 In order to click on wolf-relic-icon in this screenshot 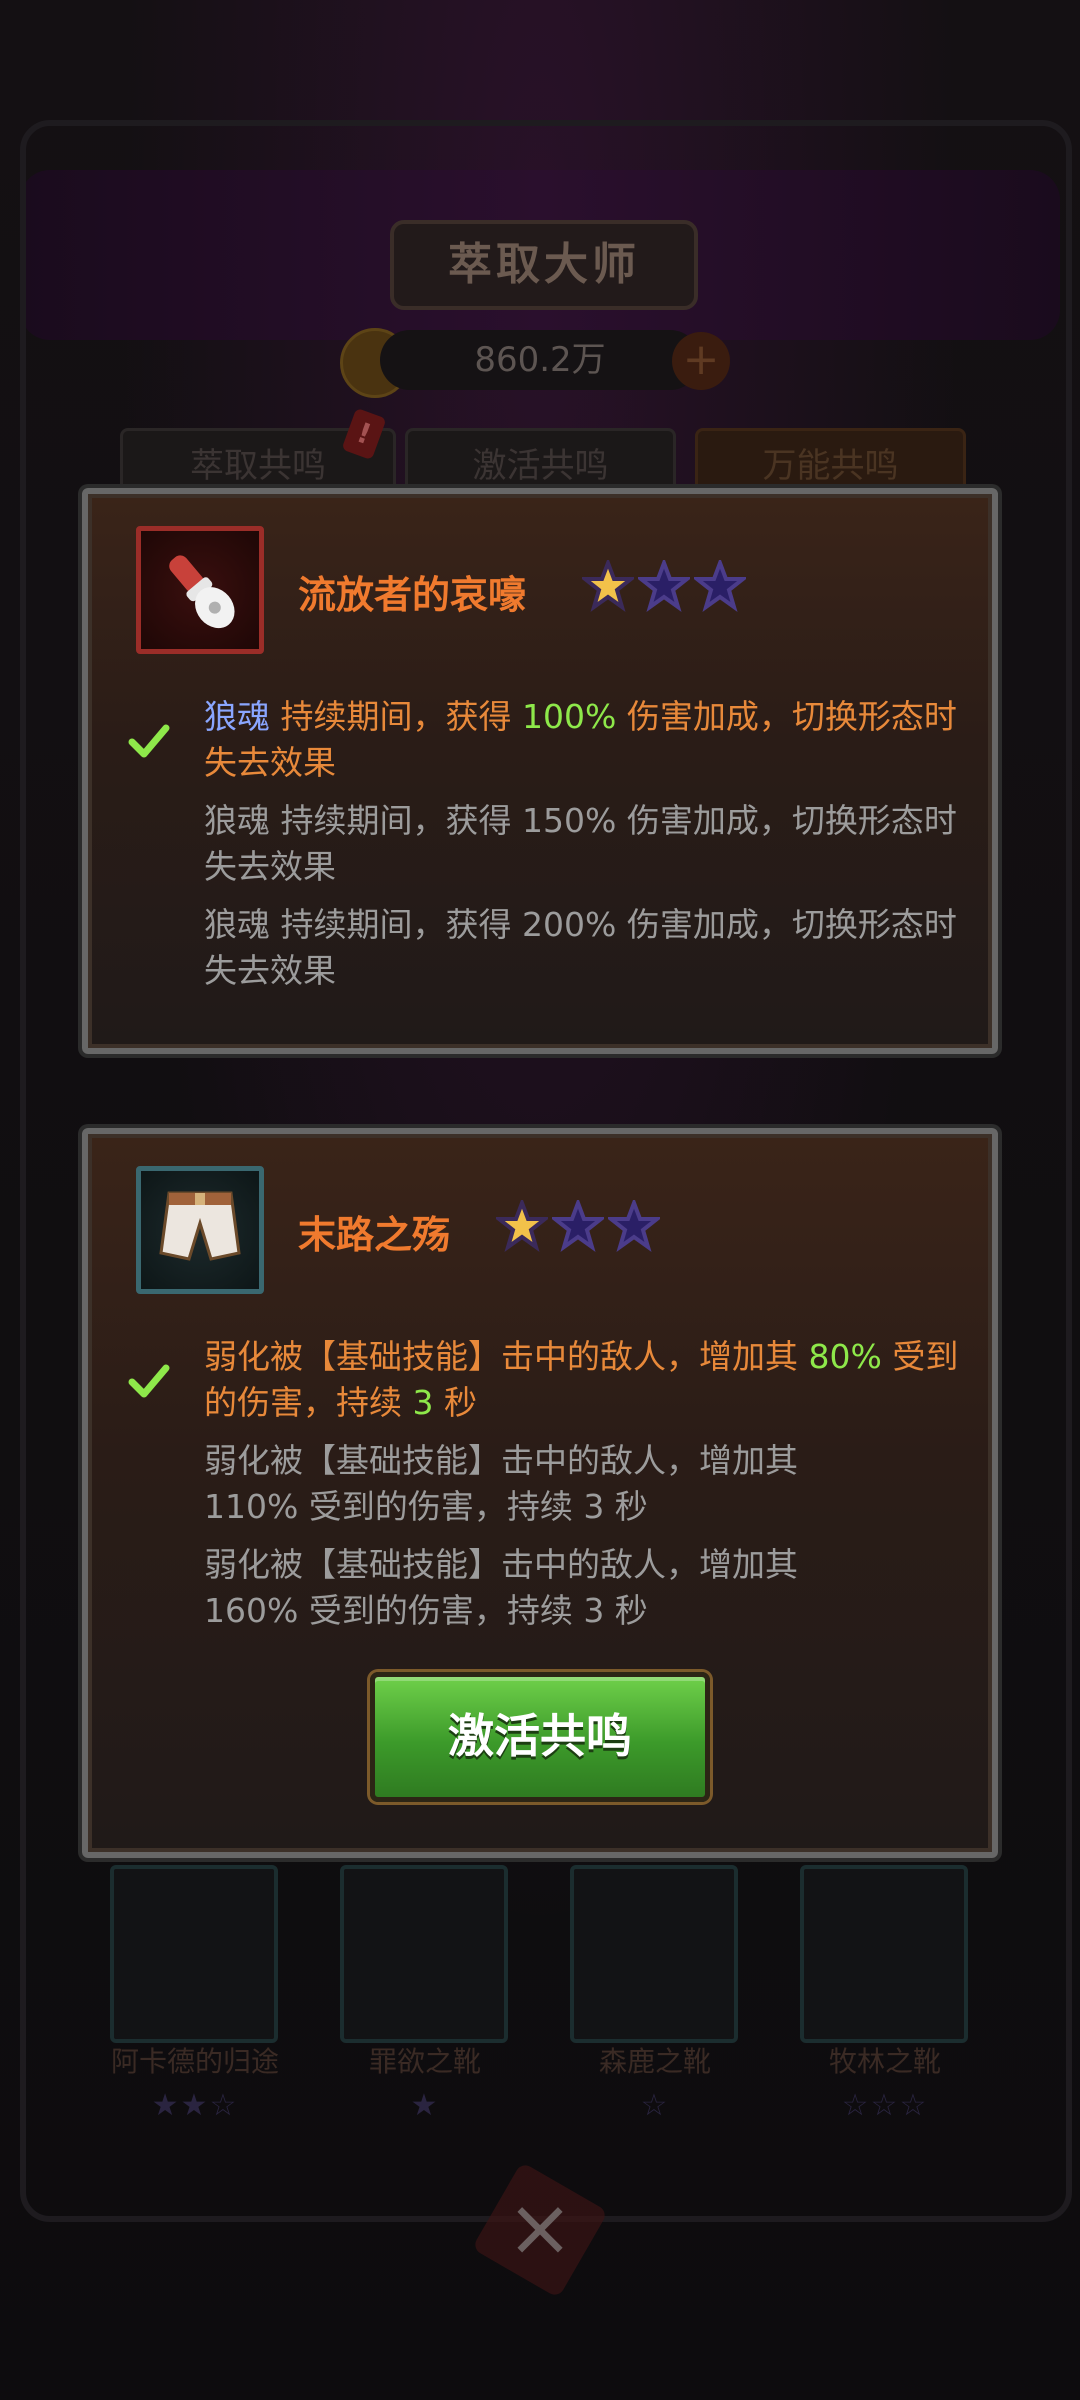, I will do `click(202, 592)`.